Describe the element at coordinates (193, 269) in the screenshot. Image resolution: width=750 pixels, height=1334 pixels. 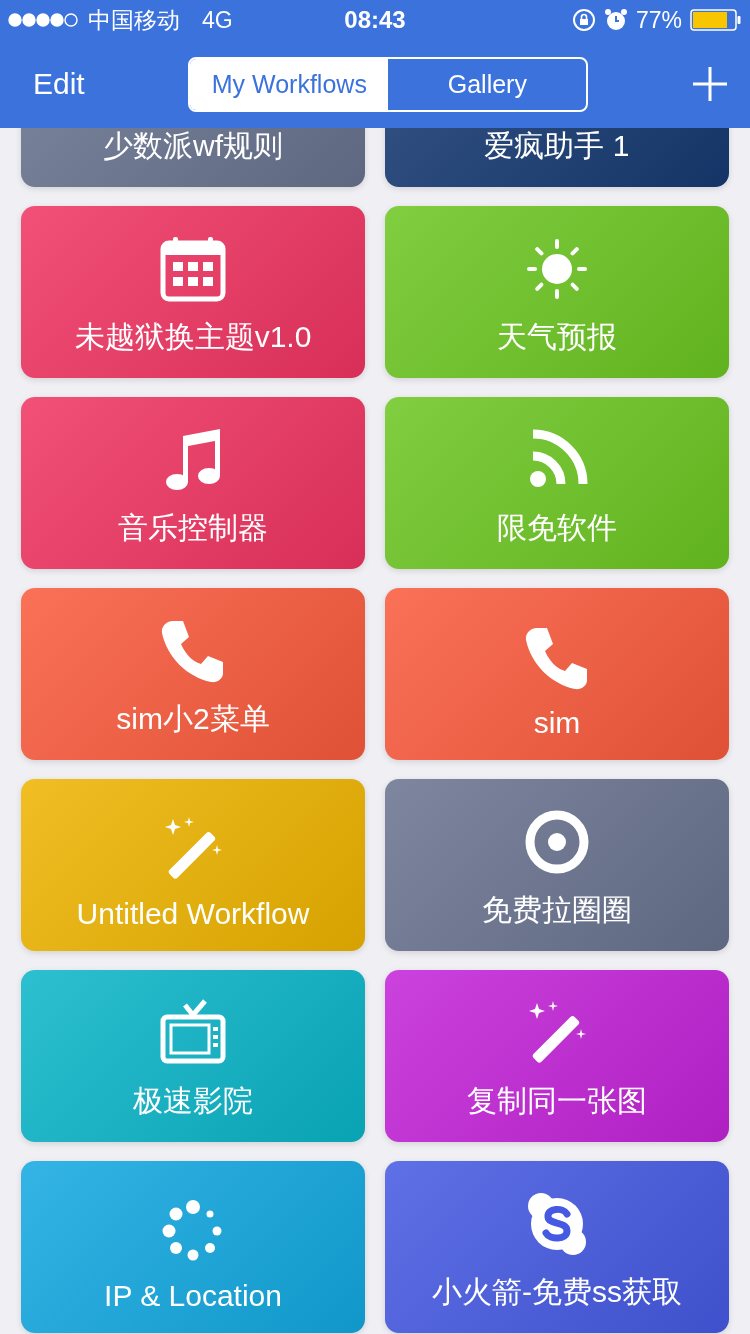
I see `calendar-icon` at that location.